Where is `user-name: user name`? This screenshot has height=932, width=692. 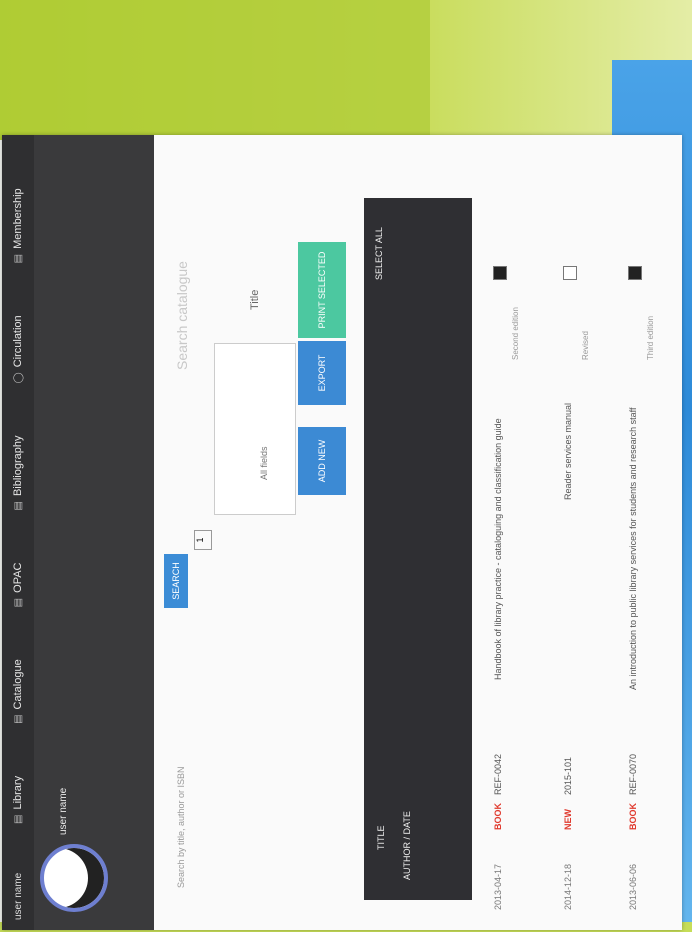
user-name: user name is located at coordinates (63, 811).